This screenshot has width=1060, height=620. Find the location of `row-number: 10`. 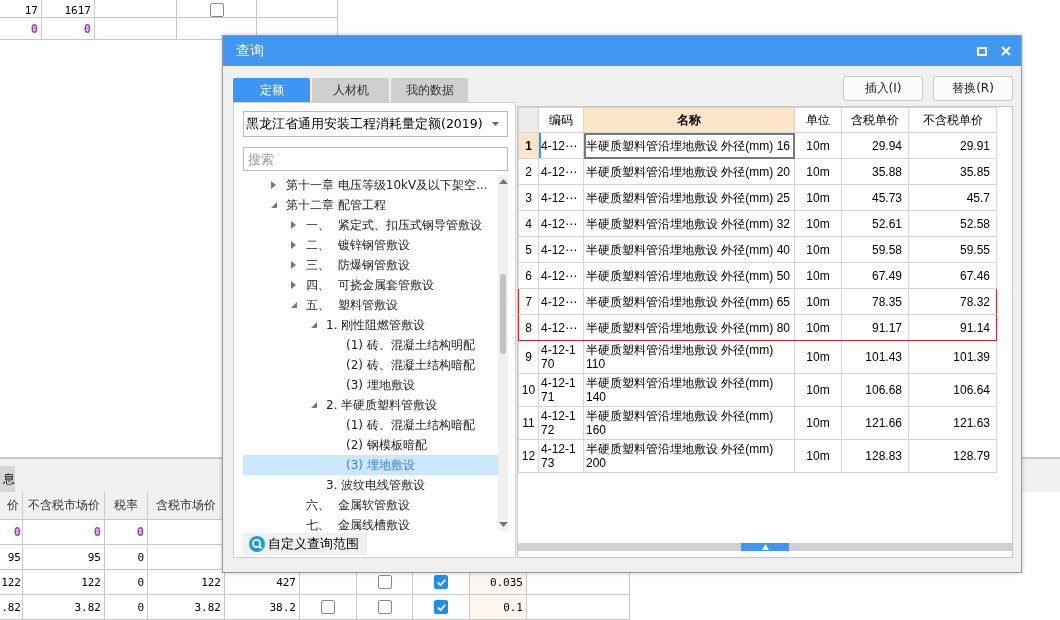

row-number: 10 is located at coordinates (528, 390).